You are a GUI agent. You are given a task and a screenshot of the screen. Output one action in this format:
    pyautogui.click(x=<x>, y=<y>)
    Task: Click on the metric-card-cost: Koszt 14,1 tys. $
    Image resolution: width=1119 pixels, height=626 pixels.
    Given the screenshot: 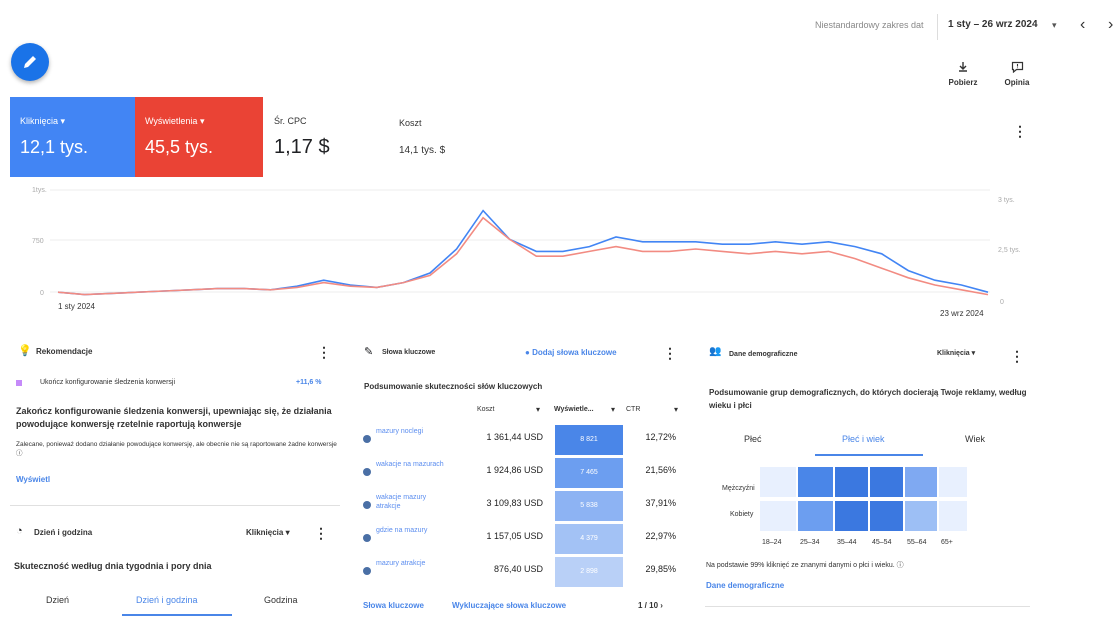 What is the action you would take?
    pyautogui.click(x=459, y=137)
    